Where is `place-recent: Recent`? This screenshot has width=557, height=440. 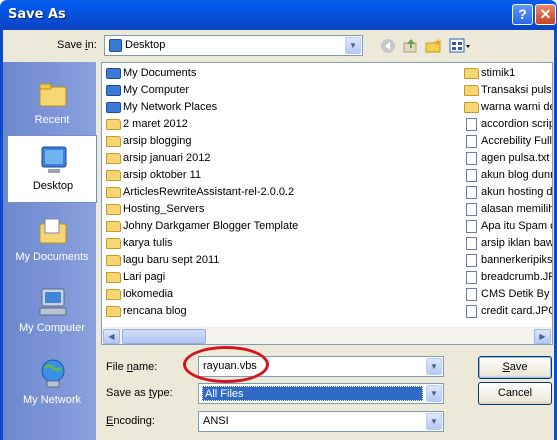
place-recent: Recent is located at coordinates (52, 104).